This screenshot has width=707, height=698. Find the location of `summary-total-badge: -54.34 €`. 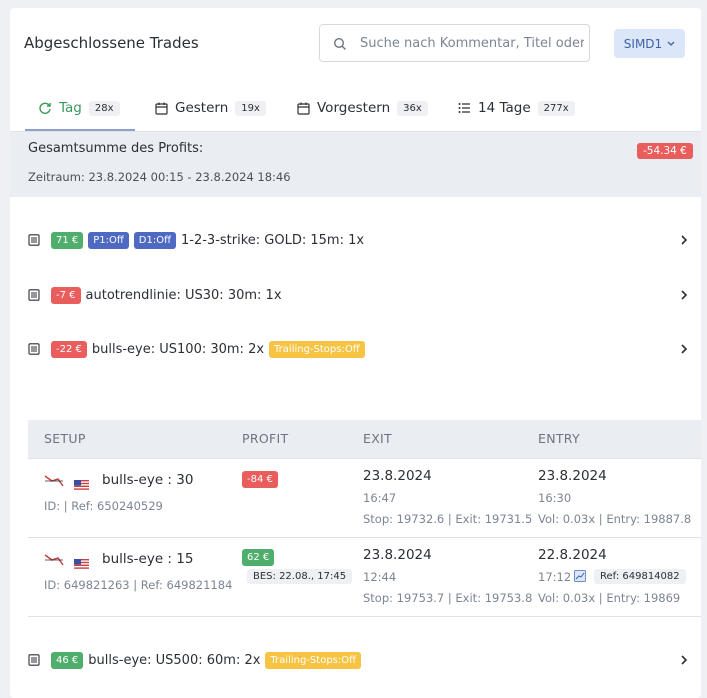

summary-total-badge: -54.34 € is located at coordinates (665, 151).